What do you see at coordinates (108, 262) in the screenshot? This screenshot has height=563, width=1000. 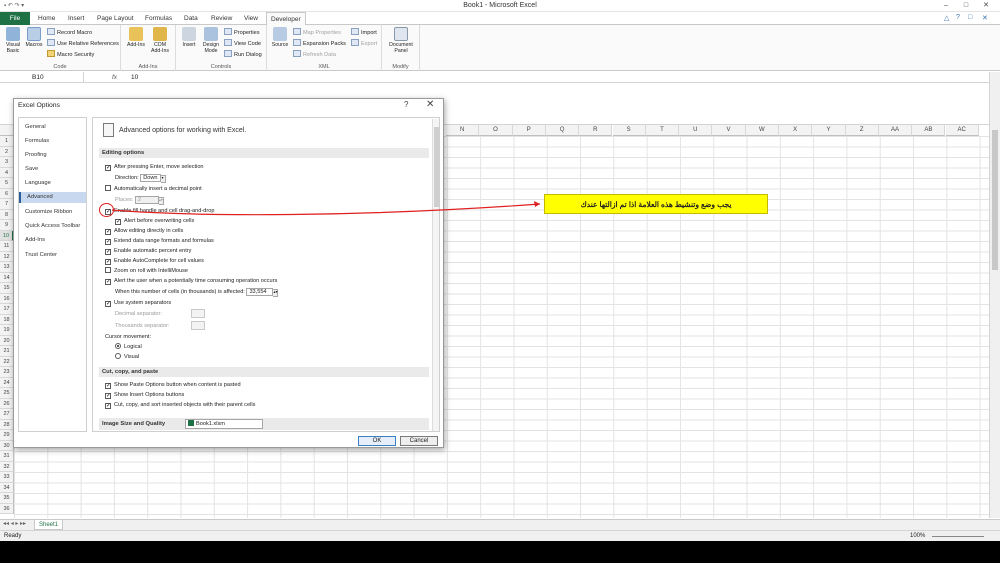 I see `checkbox-autocomplete: ✓` at bounding box center [108, 262].